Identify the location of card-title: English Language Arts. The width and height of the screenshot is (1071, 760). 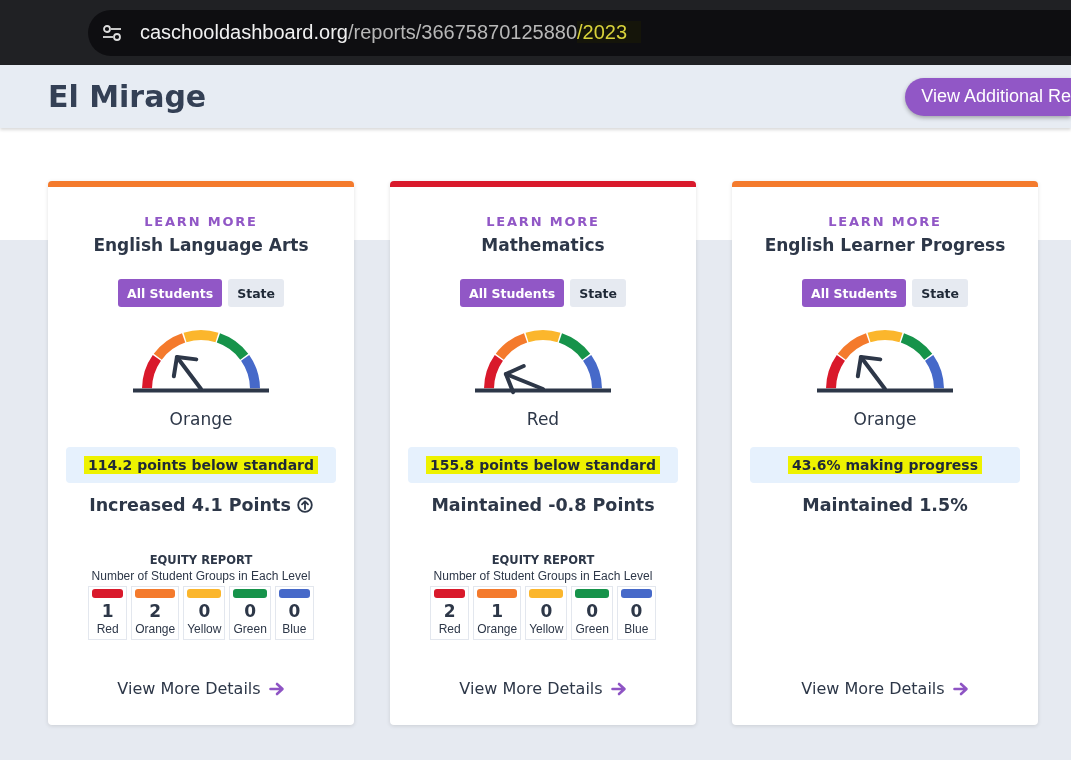
(201, 245).